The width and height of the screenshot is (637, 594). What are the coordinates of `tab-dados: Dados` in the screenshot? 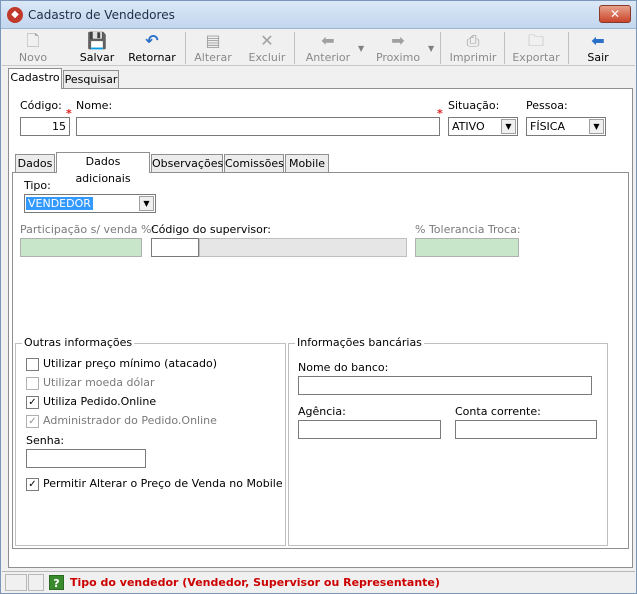 It's located at (35, 163).